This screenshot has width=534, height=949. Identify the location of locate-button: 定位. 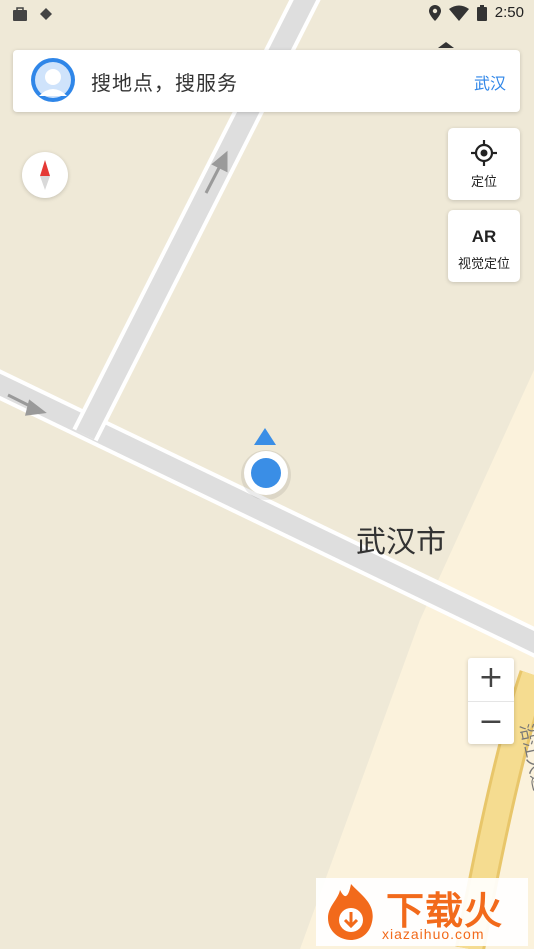
(484, 164).